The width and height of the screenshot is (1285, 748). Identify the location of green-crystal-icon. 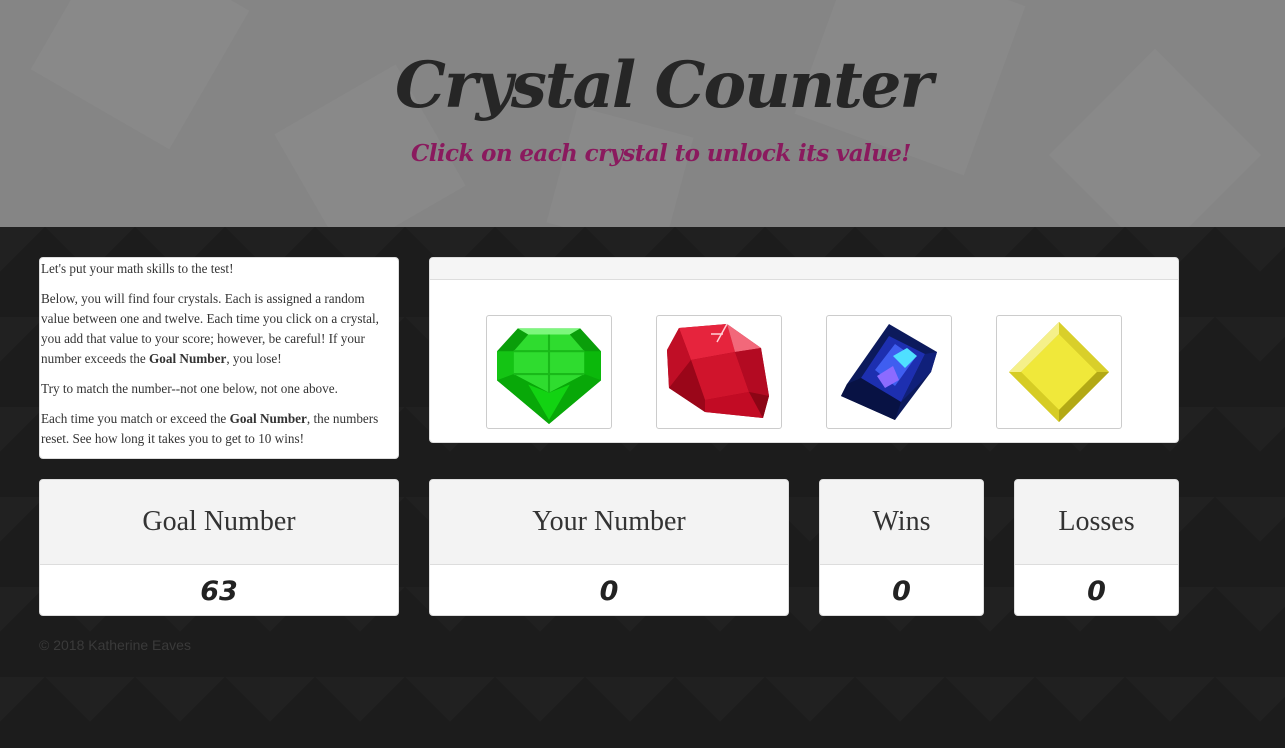
(549, 376).